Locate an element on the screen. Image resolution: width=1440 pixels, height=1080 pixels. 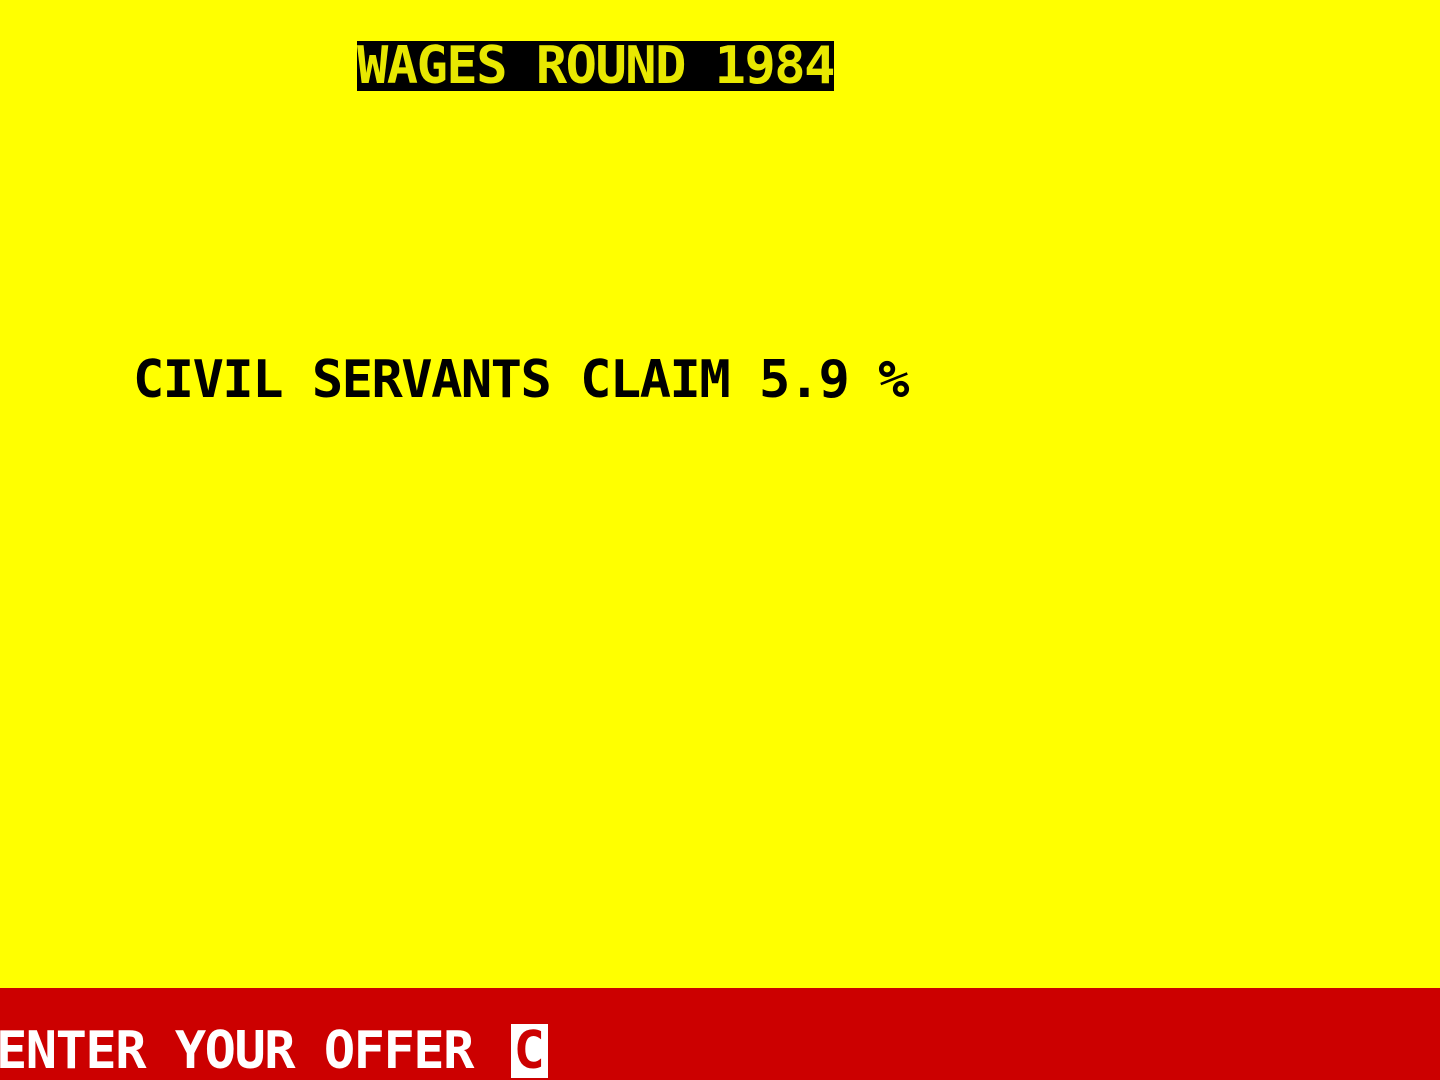
page-title: WAGES ROUND 1984 is located at coordinates (596, 66).